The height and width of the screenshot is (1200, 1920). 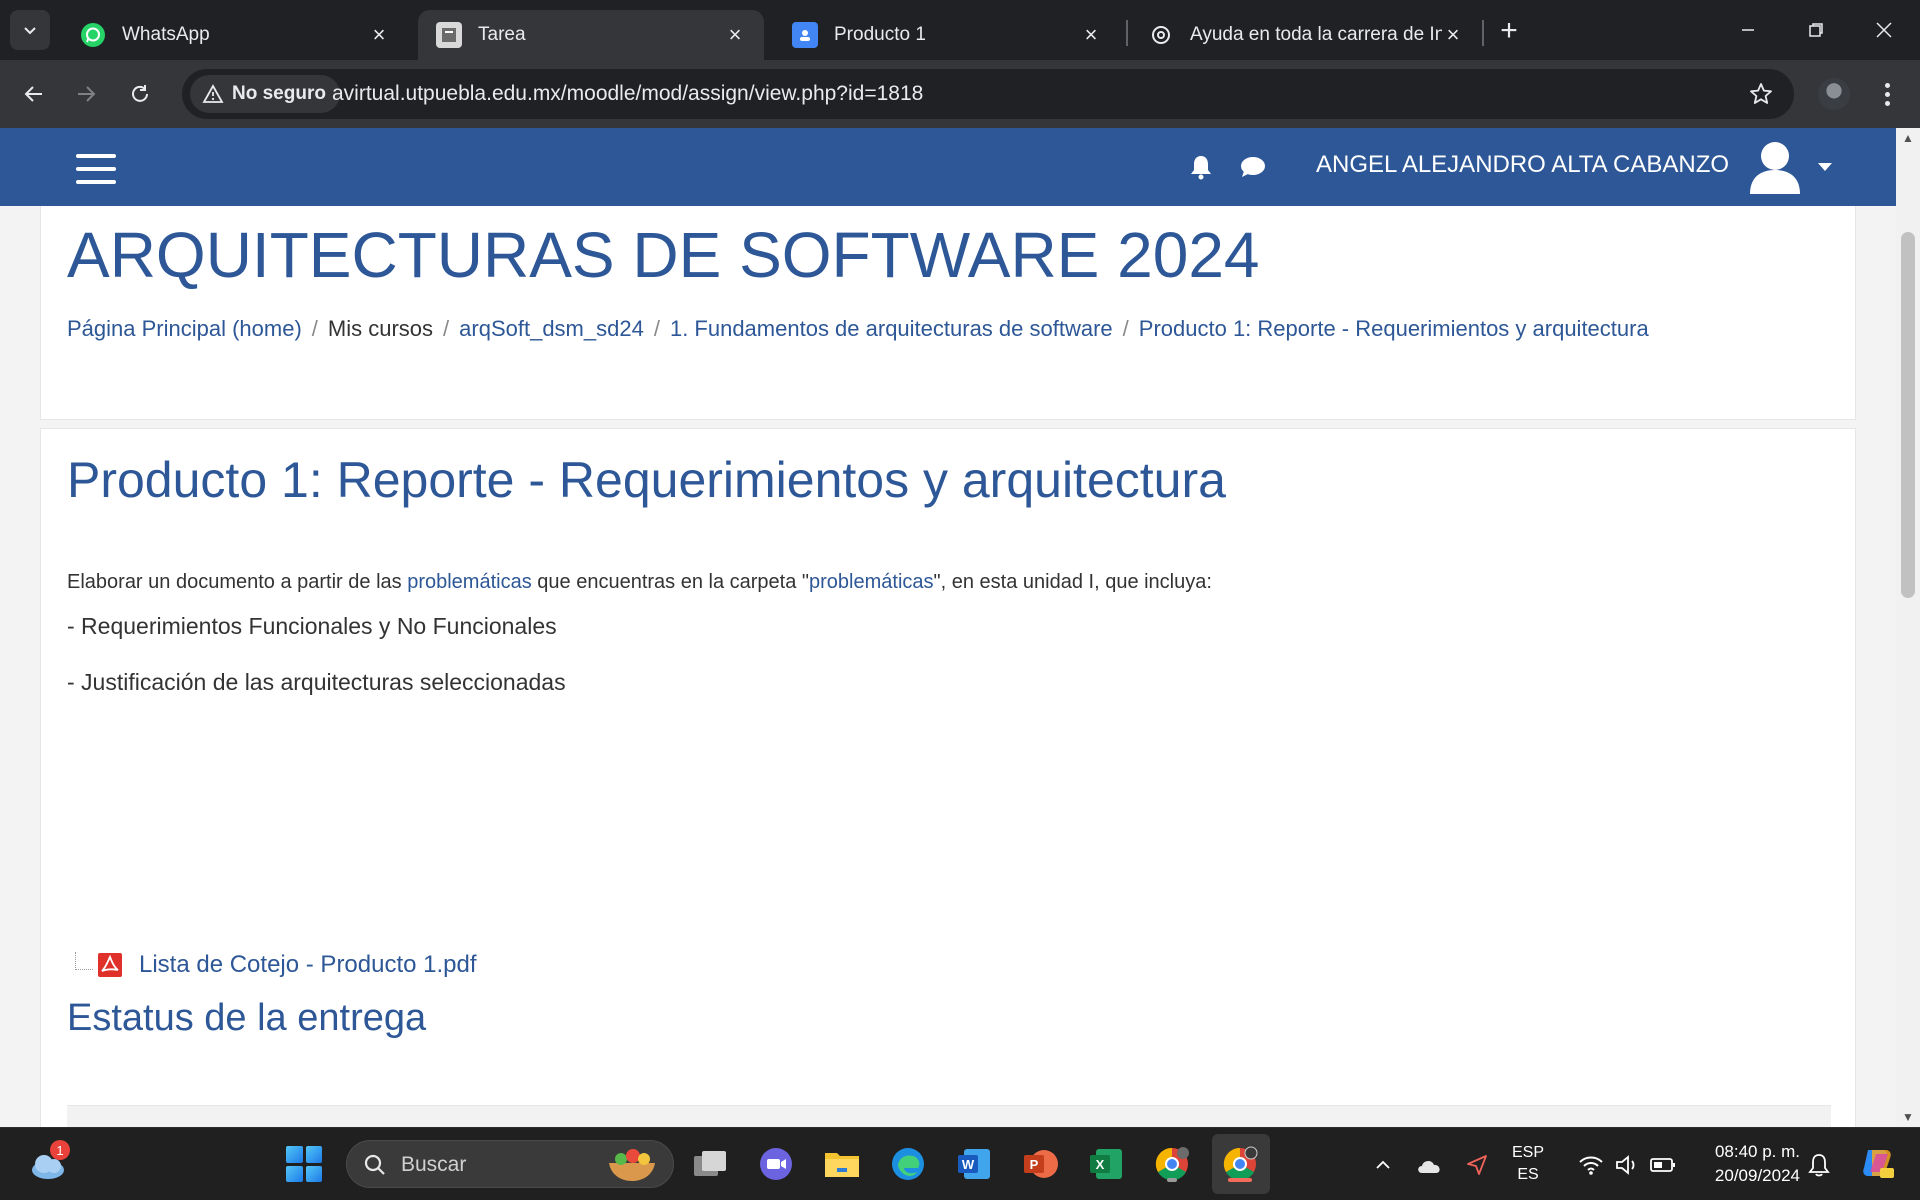 I want to click on word-icon: W, so click(x=974, y=1164).